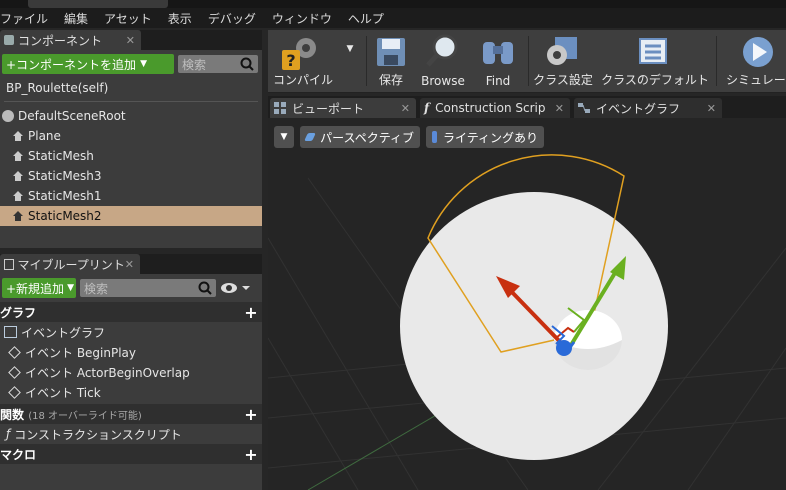  I want to click on settings-gear-icon, so click(562, 51).